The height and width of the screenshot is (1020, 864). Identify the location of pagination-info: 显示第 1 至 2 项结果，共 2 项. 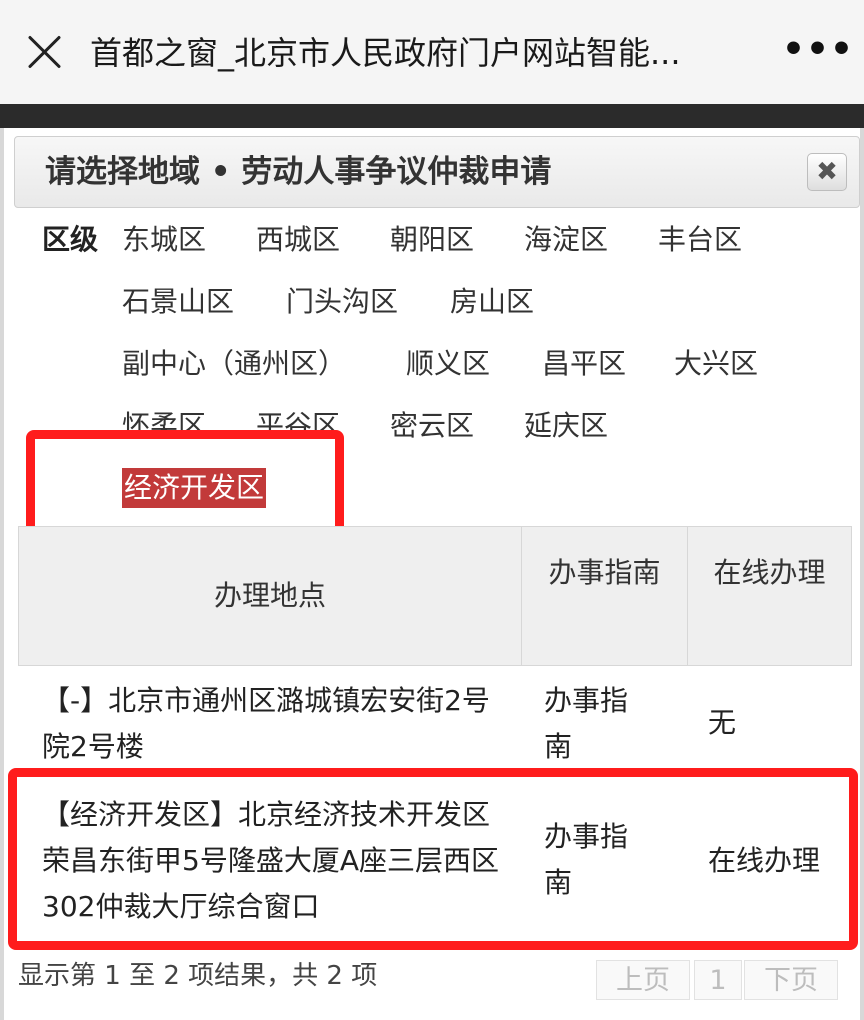
(198, 976).